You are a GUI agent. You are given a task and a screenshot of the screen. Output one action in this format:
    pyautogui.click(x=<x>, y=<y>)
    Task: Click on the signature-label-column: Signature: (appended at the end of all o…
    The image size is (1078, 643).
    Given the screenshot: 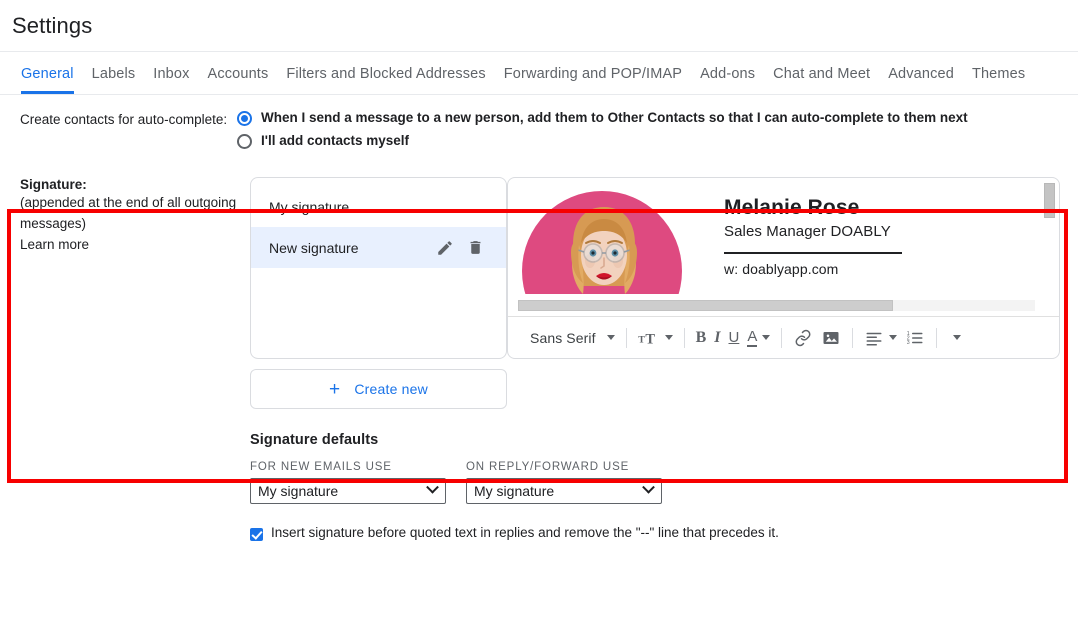 What is the action you would take?
    pyautogui.click(x=118, y=293)
    